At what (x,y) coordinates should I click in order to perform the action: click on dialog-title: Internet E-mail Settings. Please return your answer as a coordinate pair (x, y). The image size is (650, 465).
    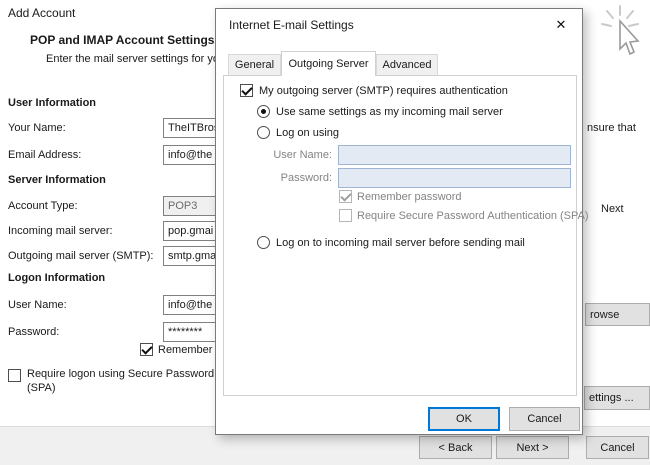
    Looking at the image, I should click on (291, 25).